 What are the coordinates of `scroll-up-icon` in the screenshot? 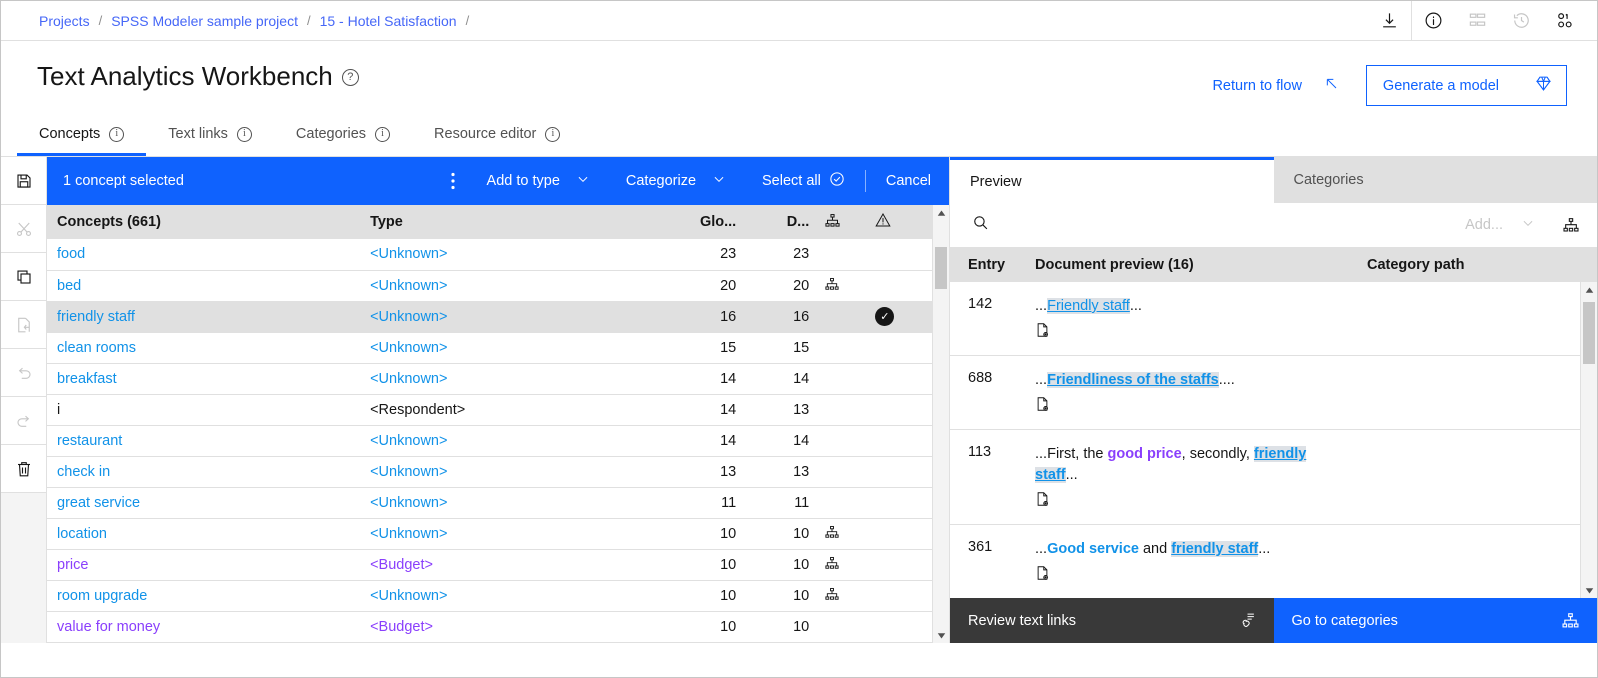 It's located at (1589, 290).